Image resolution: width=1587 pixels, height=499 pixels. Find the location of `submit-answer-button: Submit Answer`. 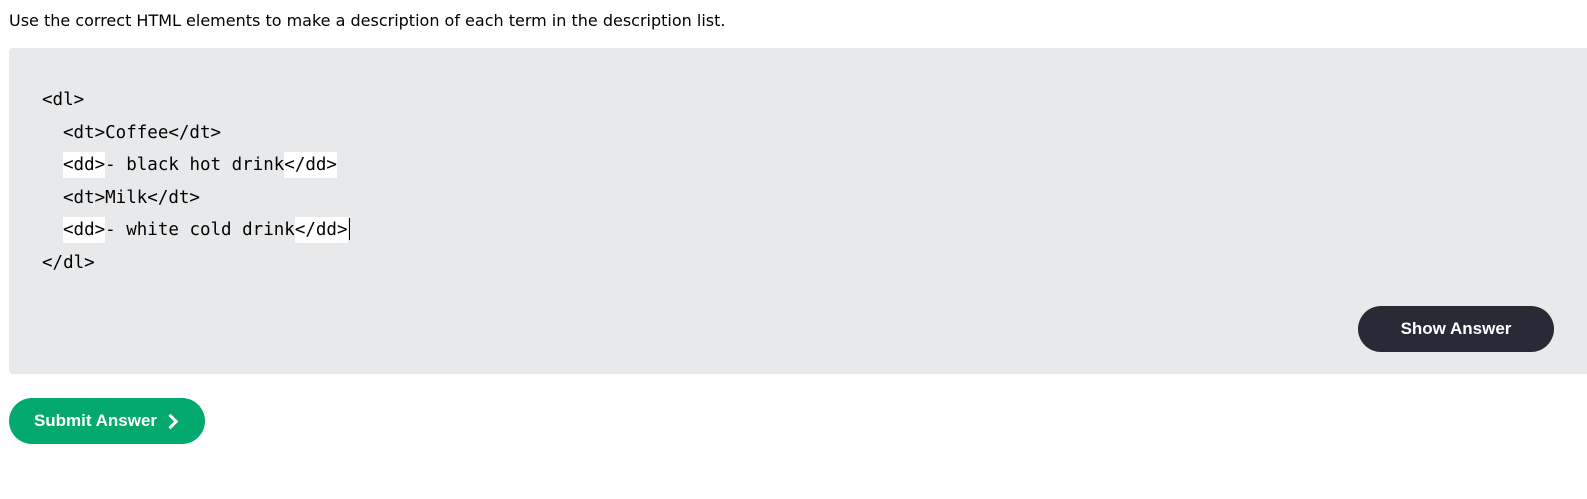

submit-answer-button: Submit Answer is located at coordinates (107, 421).